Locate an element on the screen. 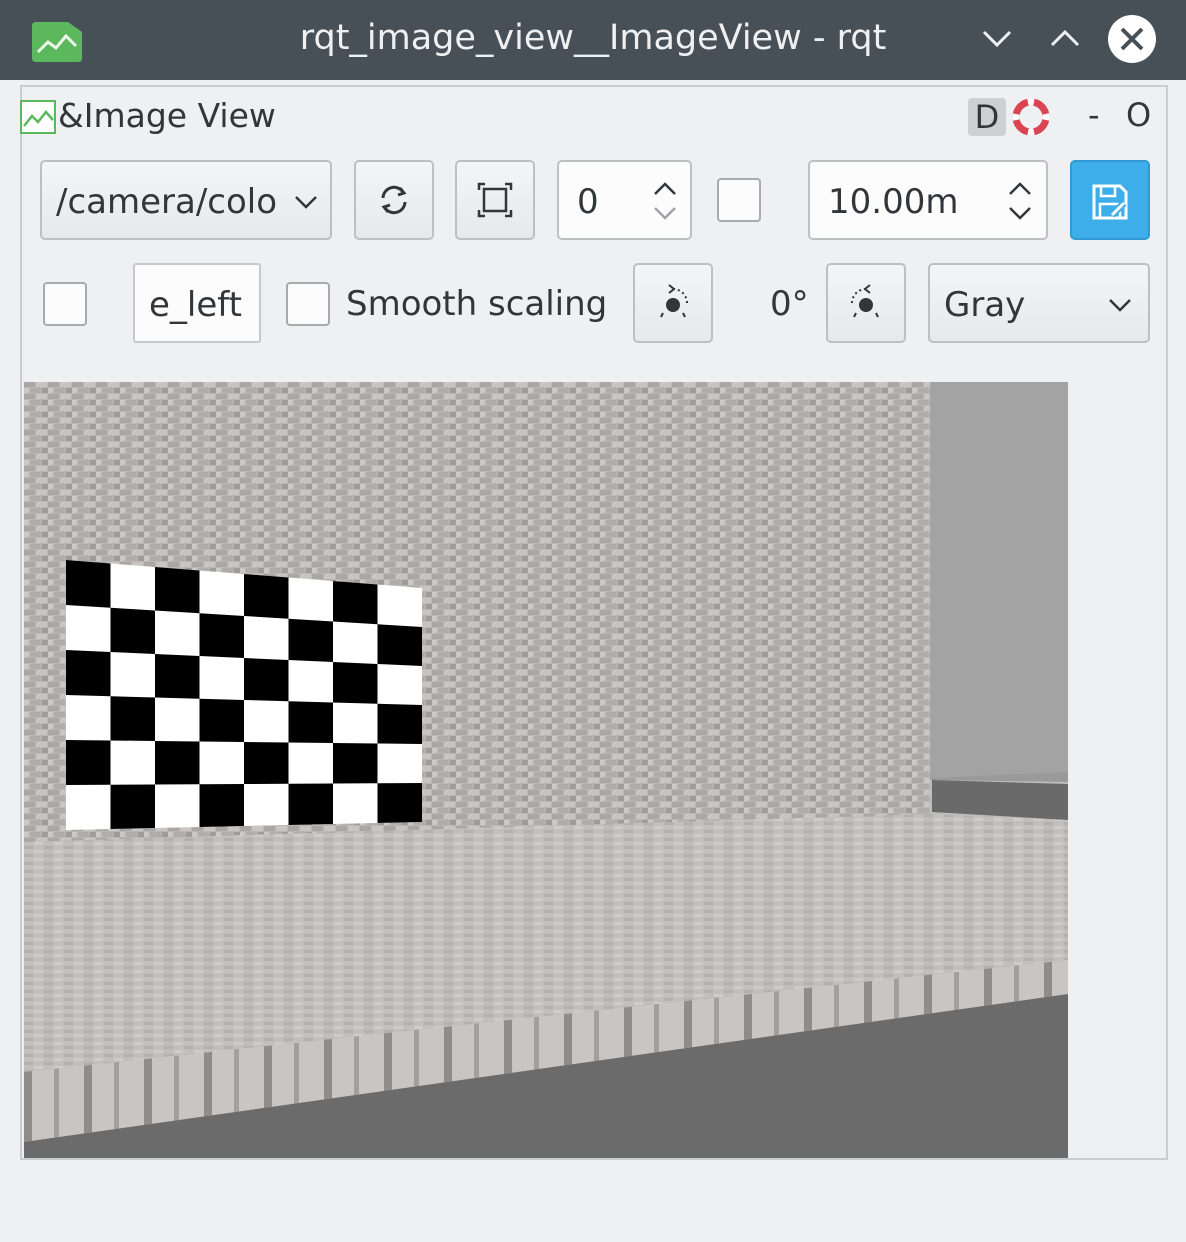 This screenshot has width=1186, height=1242. dock-close-button: O is located at coordinates (1138, 115).